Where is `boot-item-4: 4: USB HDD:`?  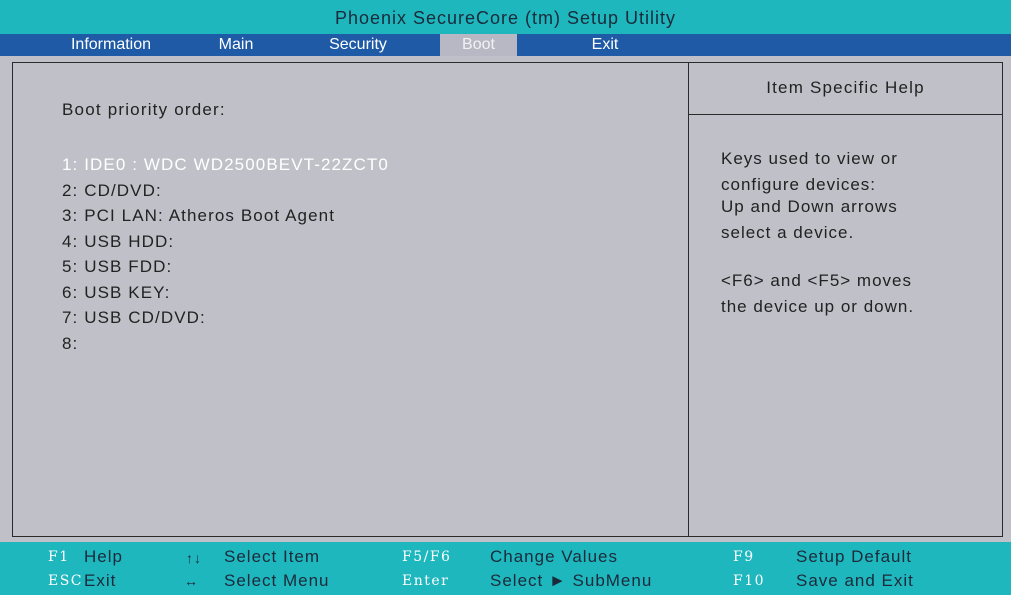
boot-item-4: 4: USB HDD: is located at coordinates (225, 242).